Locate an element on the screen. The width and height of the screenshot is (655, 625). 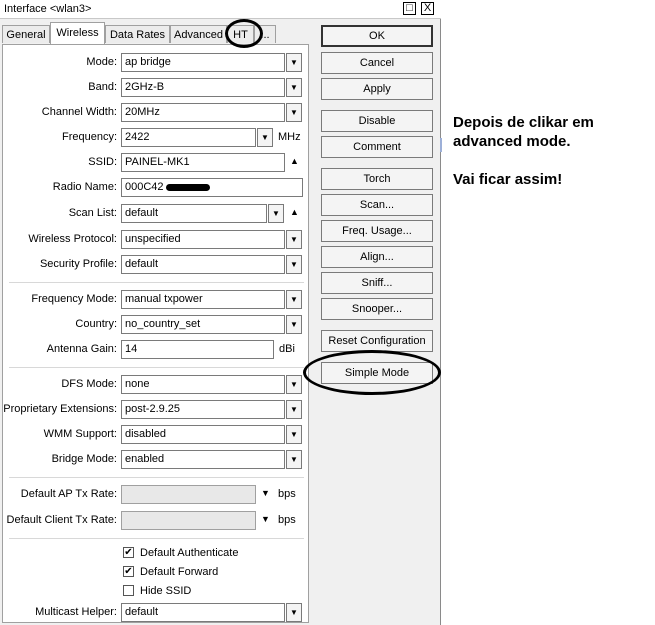
default-client-tx-rate-input is located at coordinates (188, 520).